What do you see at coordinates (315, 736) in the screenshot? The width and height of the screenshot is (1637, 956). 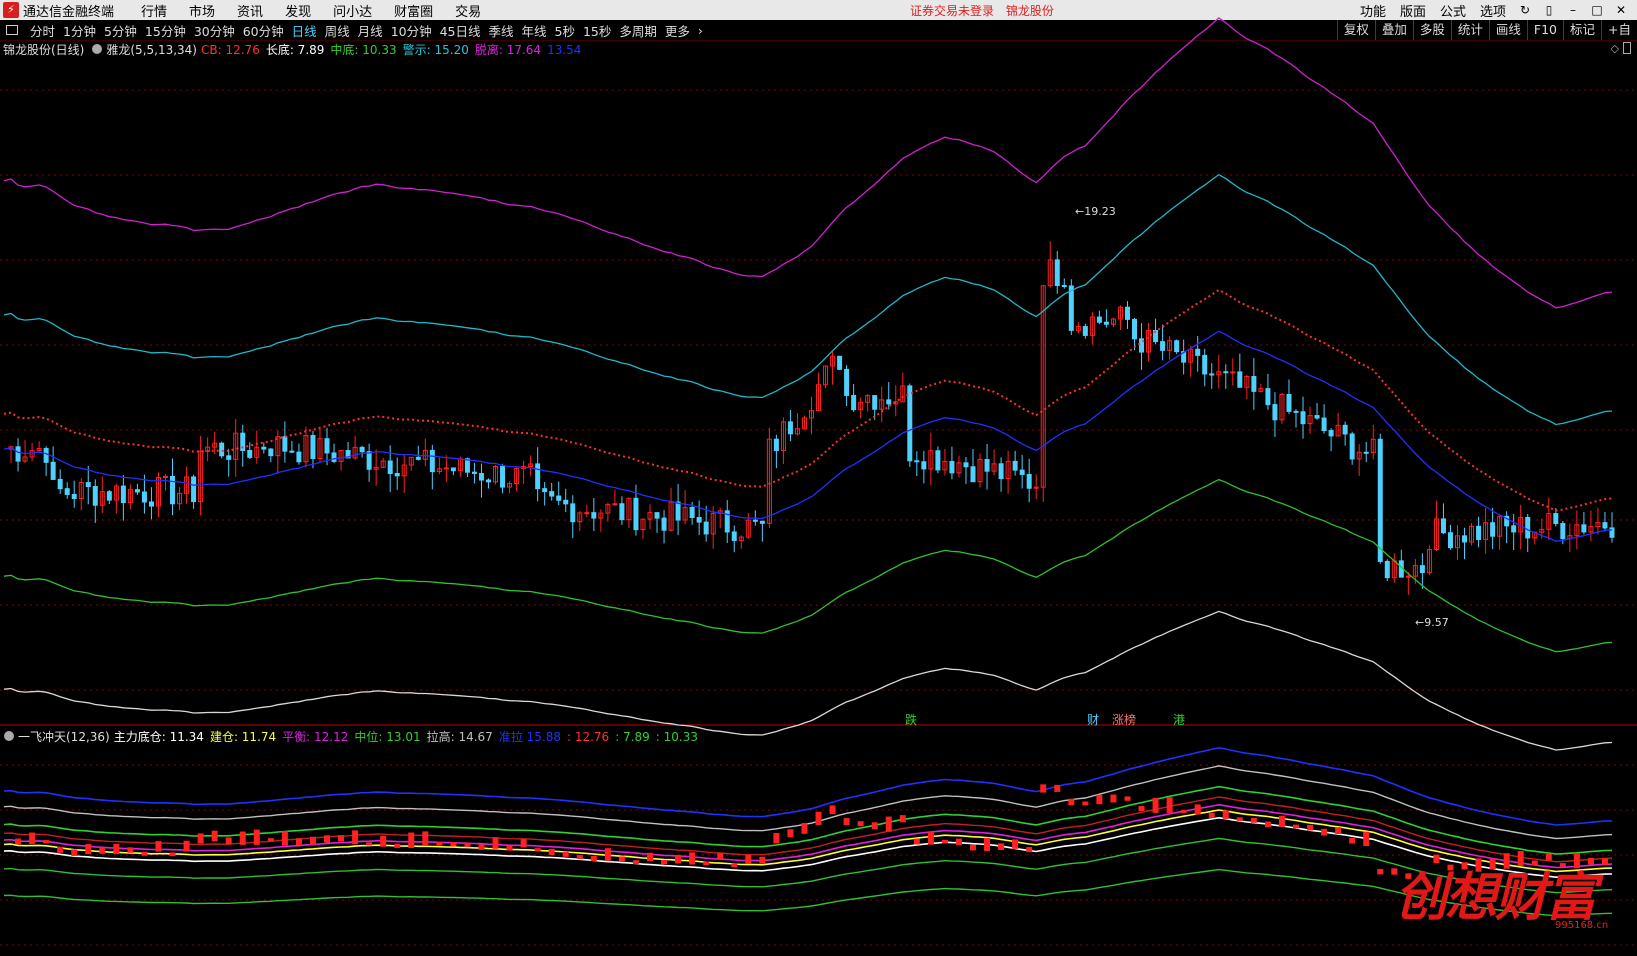 I see `sub-value-2: 平衡: 12.12` at bounding box center [315, 736].